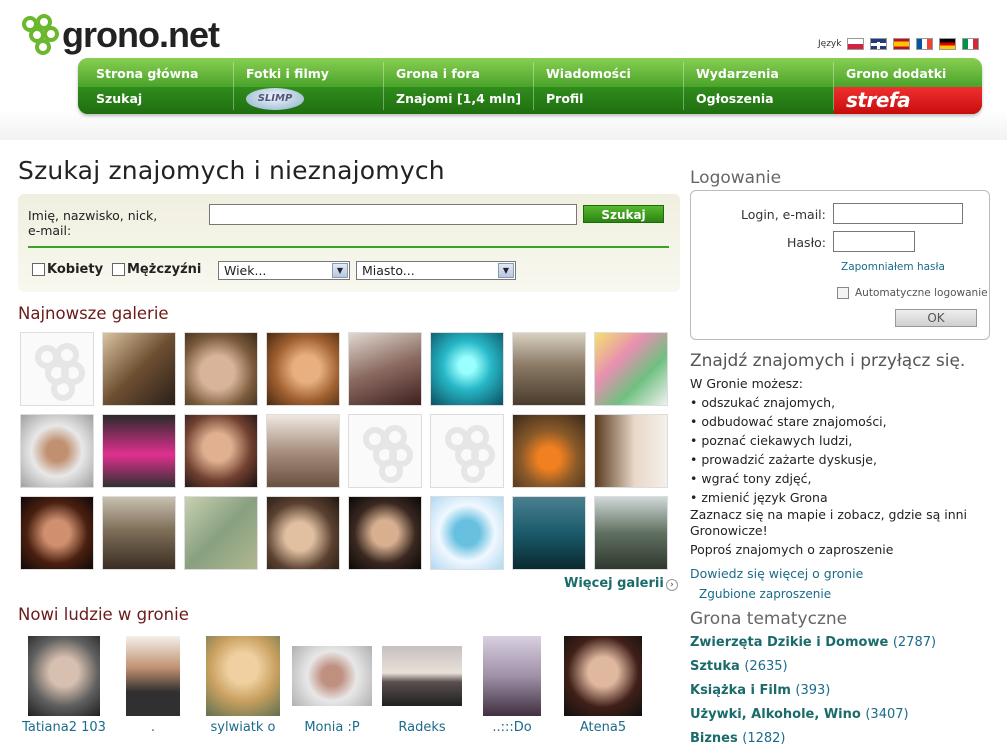  Describe the element at coordinates (287, 73) in the screenshot. I see `nav-photos: Fotki i filmy` at that location.